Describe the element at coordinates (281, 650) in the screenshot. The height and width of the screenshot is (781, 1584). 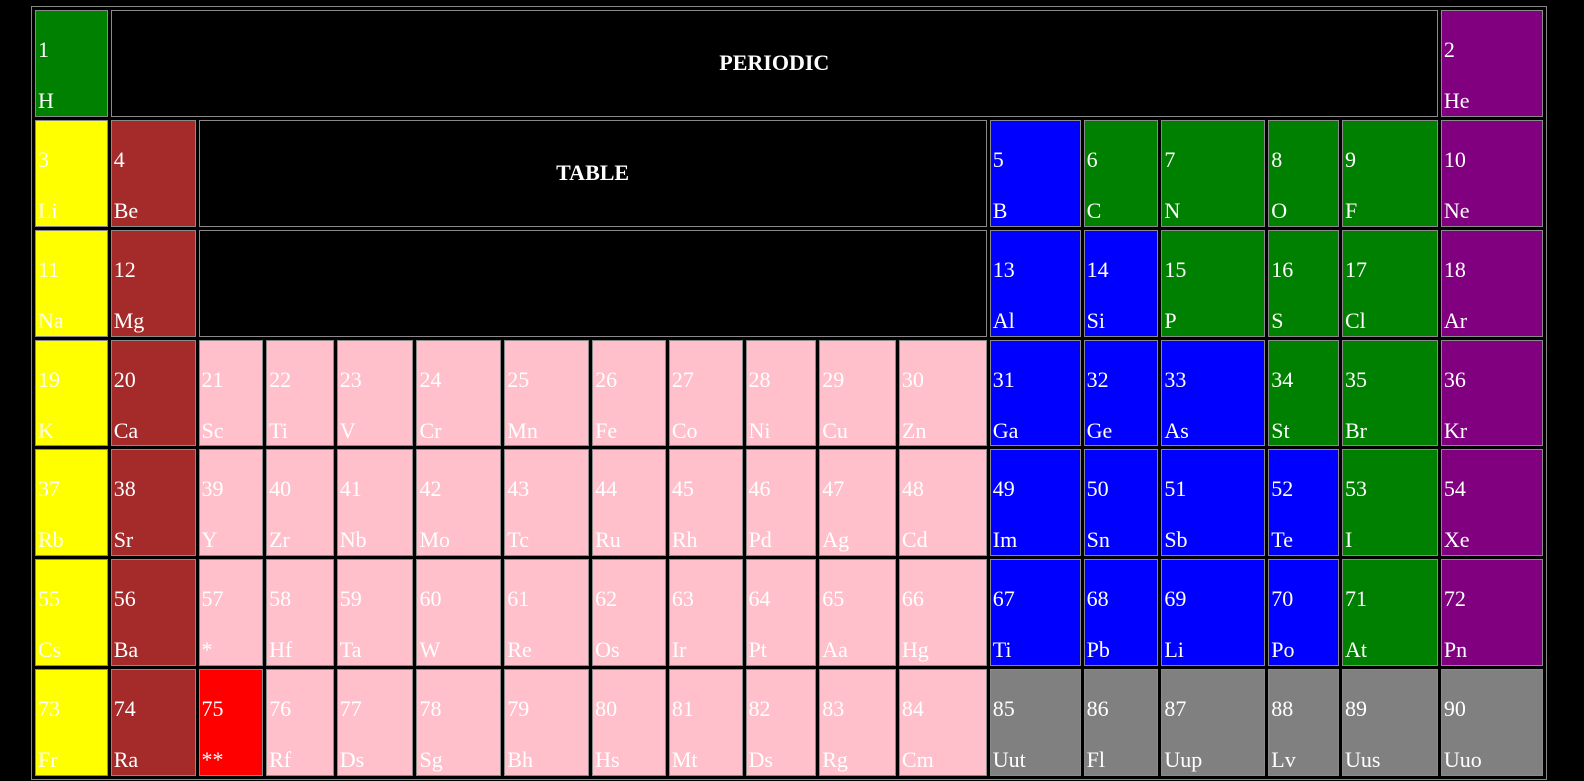
I see `element-symbol: Hf` at that location.